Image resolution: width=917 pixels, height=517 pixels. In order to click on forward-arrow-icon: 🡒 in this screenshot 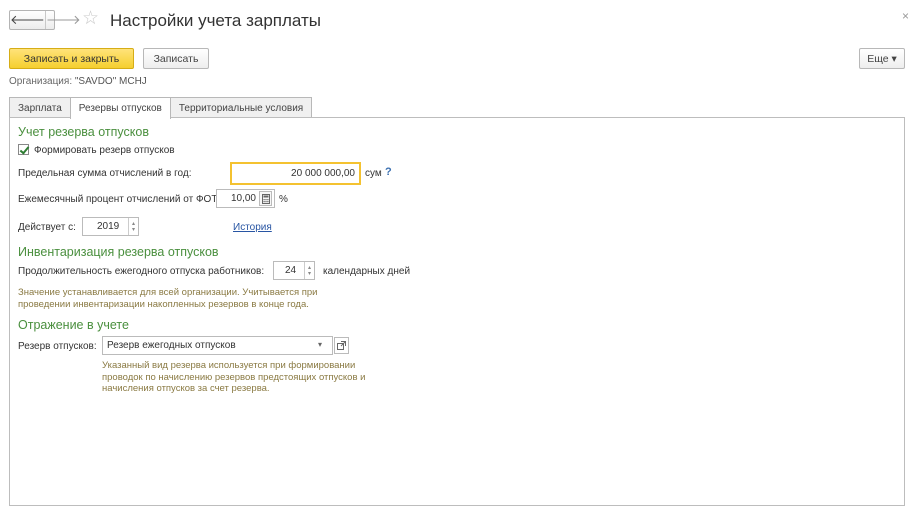, I will do `click(62, 20)`.